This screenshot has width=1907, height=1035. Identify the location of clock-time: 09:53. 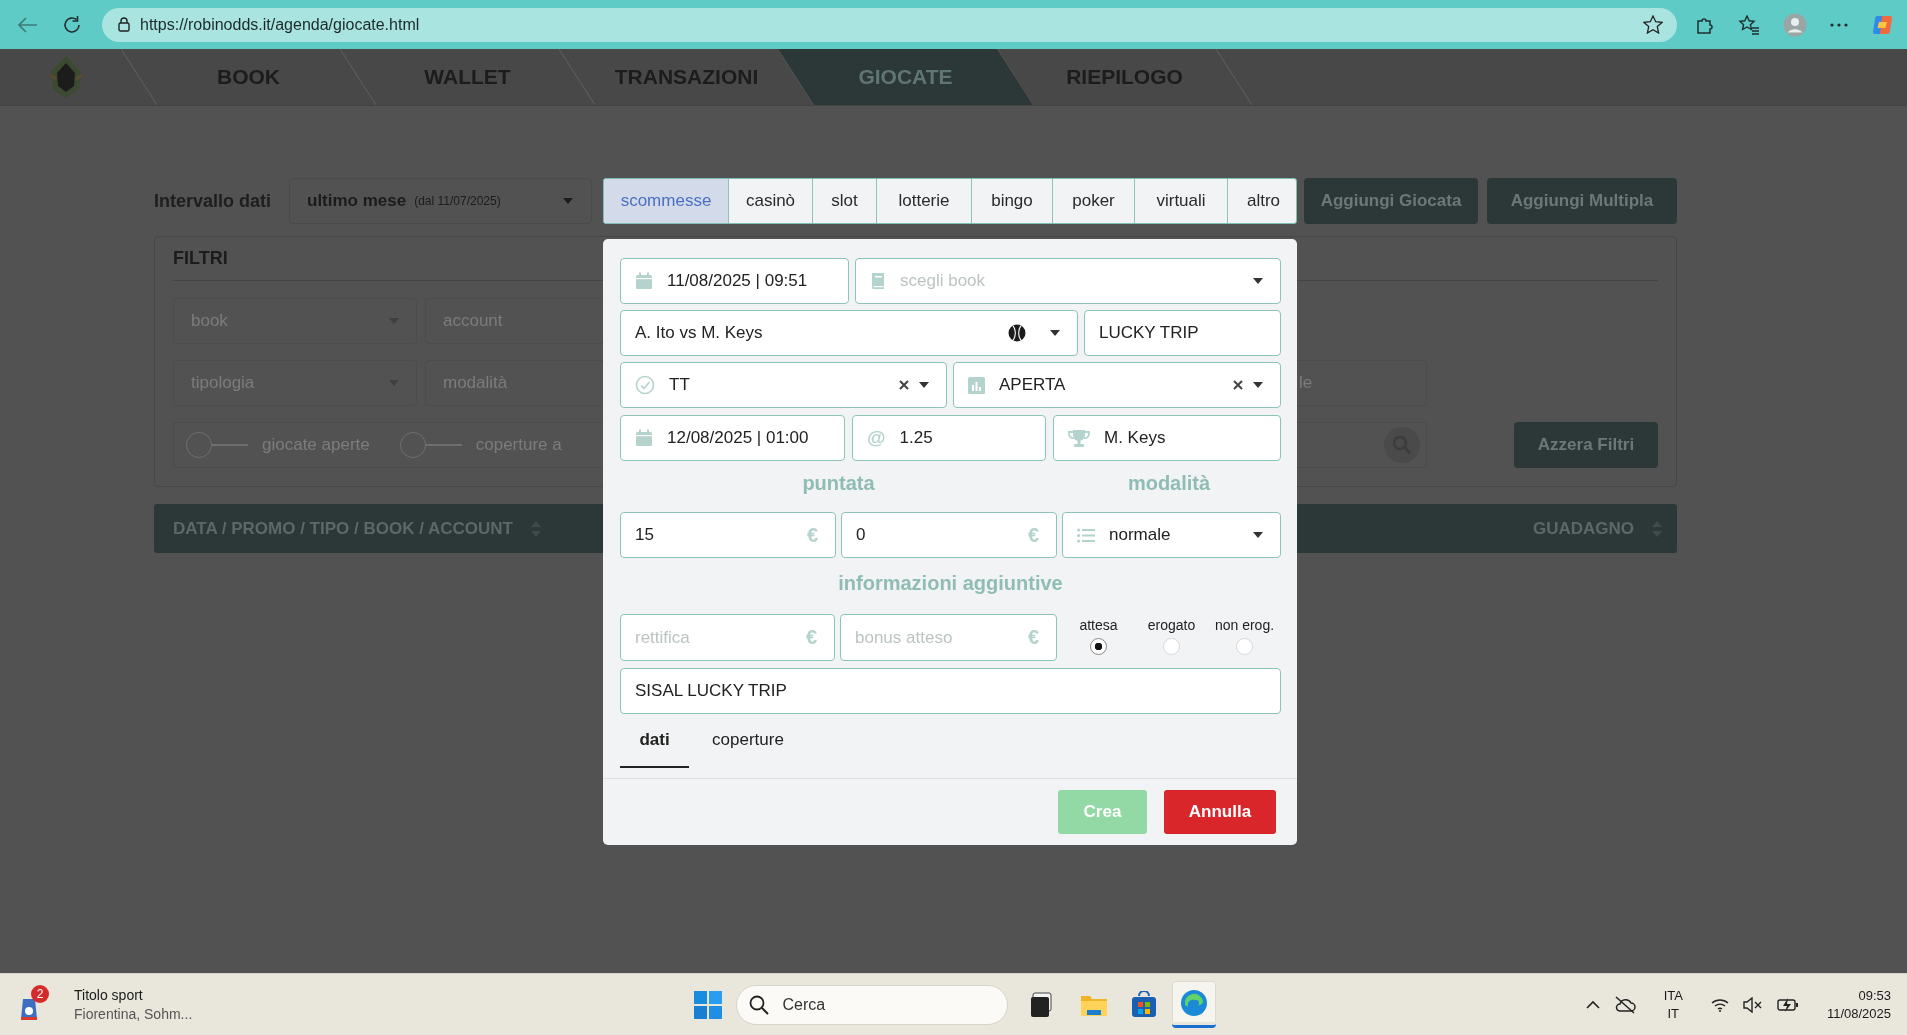
(1874, 995).